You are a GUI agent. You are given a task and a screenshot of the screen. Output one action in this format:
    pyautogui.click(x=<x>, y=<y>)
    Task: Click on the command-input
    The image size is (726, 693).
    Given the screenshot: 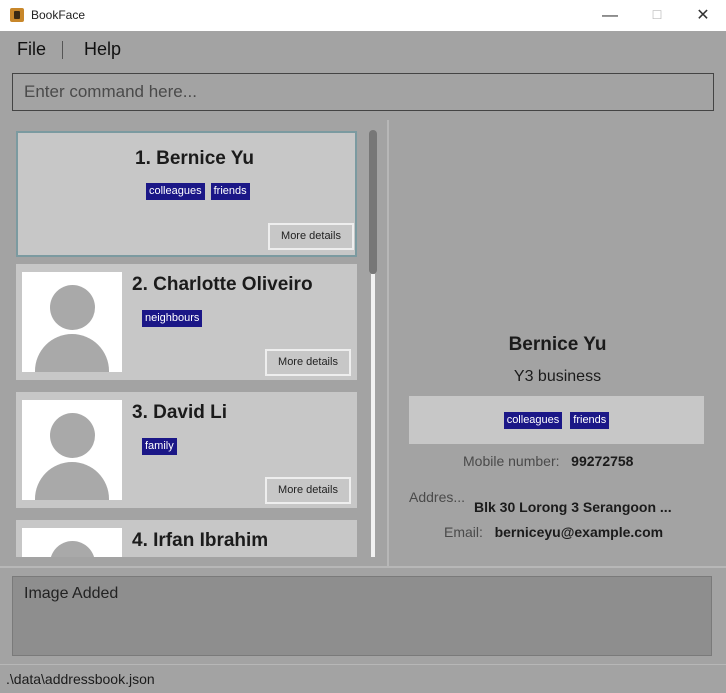 What is the action you would take?
    pyautogui.click(x=363, y=92)
    